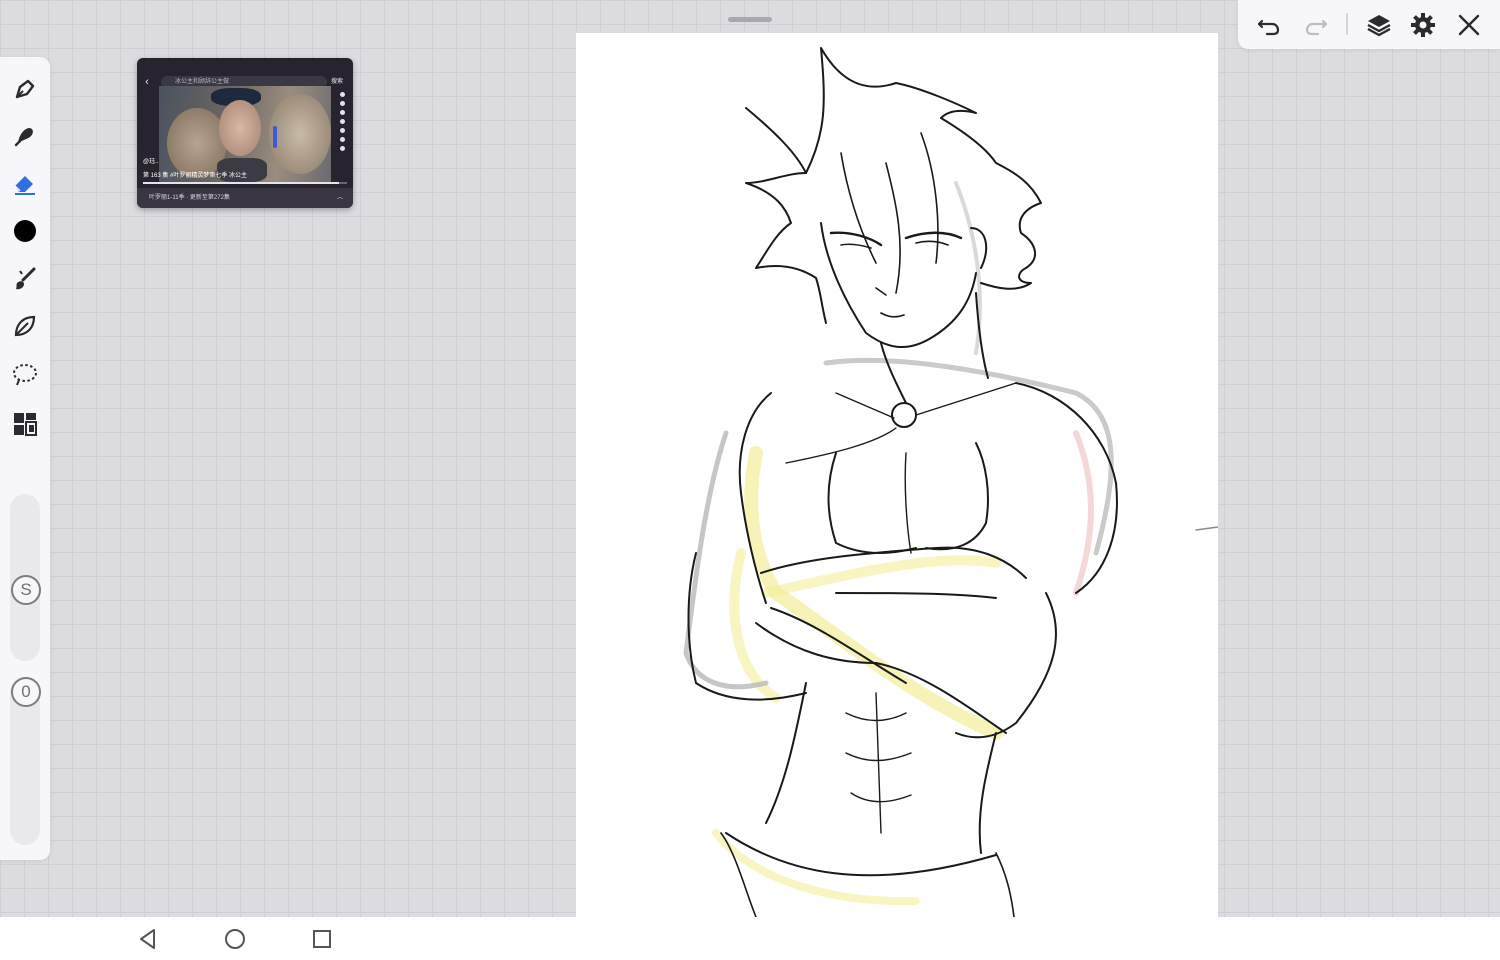 This screenshot has height=960, width=1500. Describe the element at coordinates (1347, 24) in the screenshot. I see `toolbar-divider` at that location.